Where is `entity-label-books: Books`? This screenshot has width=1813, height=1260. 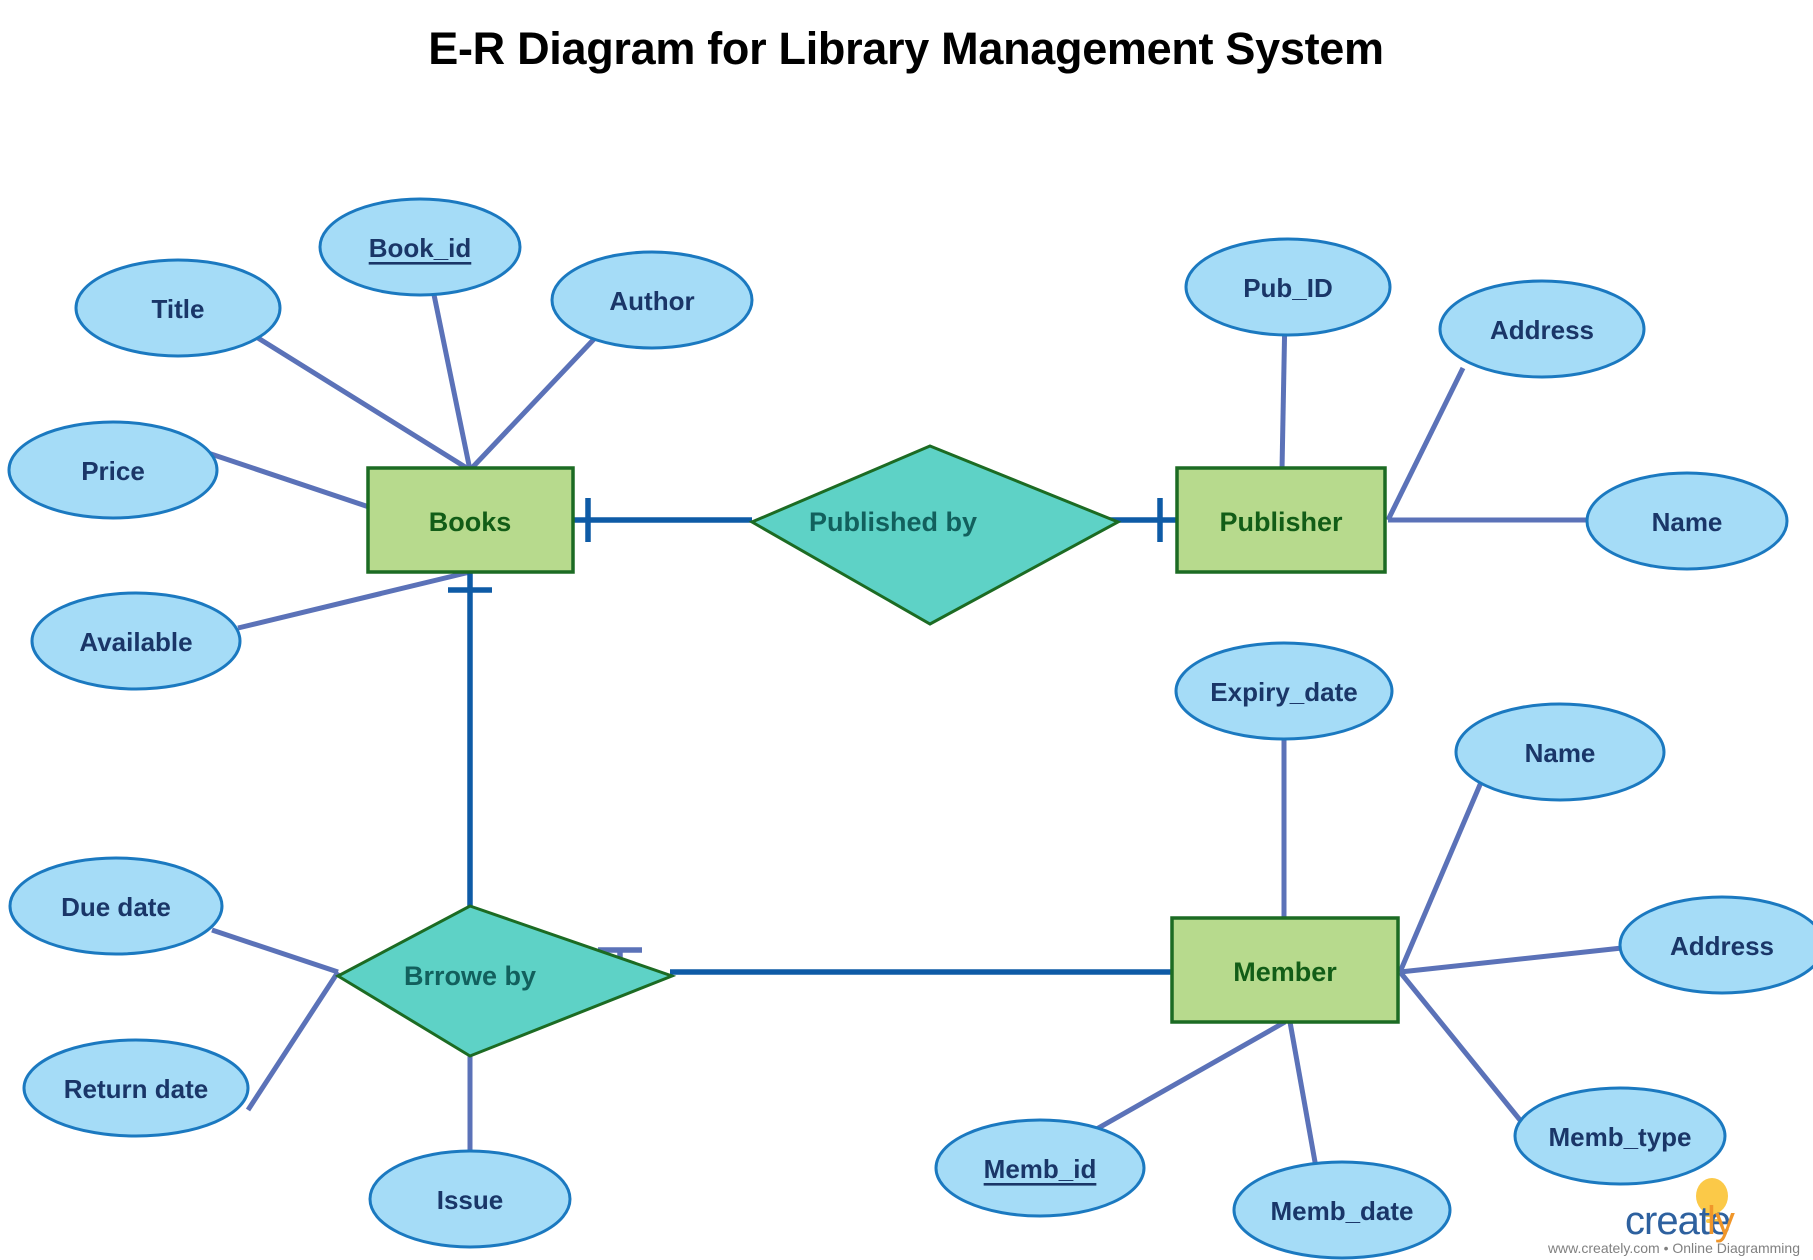 entity-label-books: Books is located at coordinates (470, 522).